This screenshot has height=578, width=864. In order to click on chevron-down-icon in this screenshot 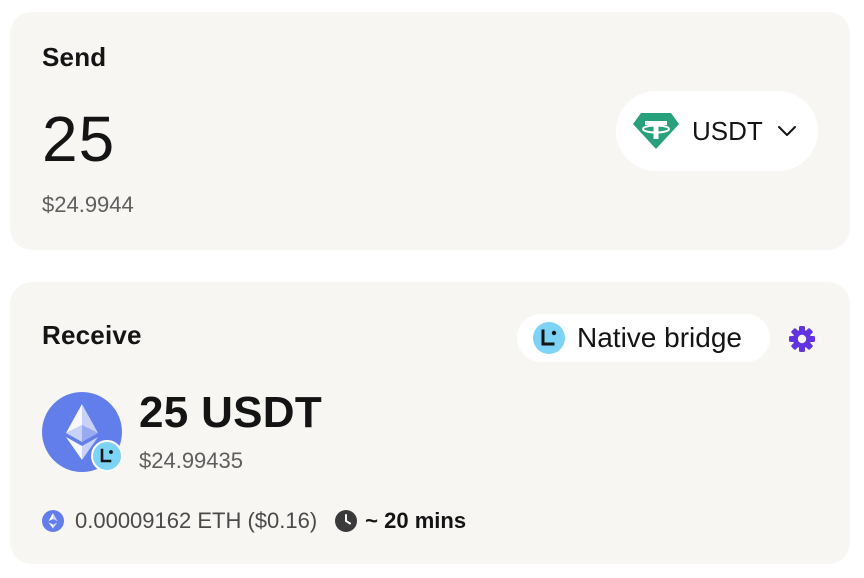, I will do `click(786, 131)`.